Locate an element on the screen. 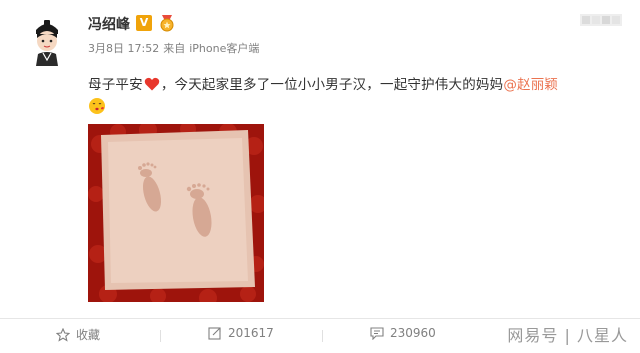  cartoon-avatar-icon is located at coordinates (47, 41).